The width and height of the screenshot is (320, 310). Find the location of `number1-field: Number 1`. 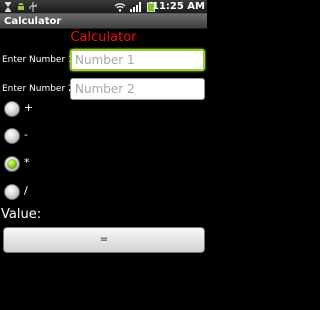

number1-field: Number 1 is located at coordinates (137, 60).